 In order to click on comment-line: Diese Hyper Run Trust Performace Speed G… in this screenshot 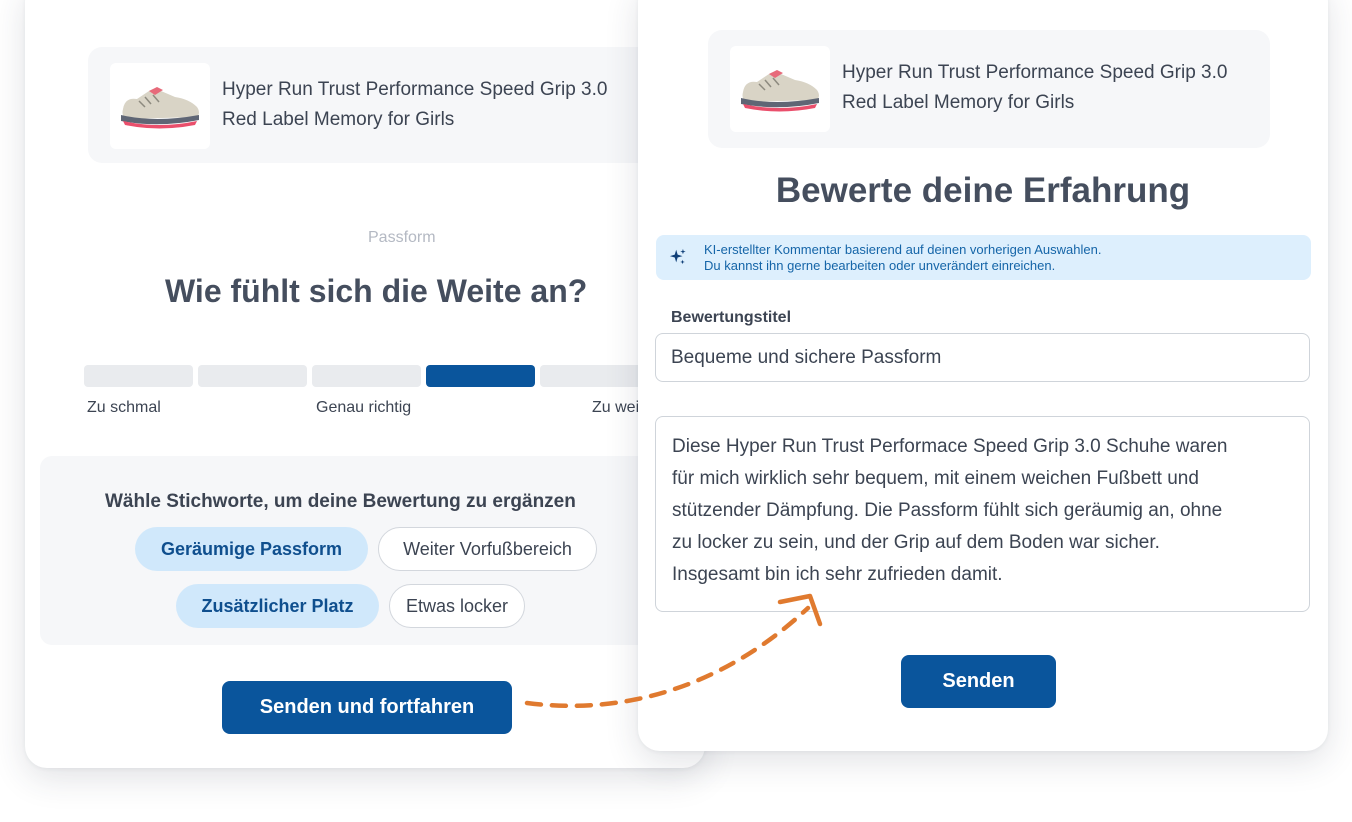, I will do `click(950, 446)`.